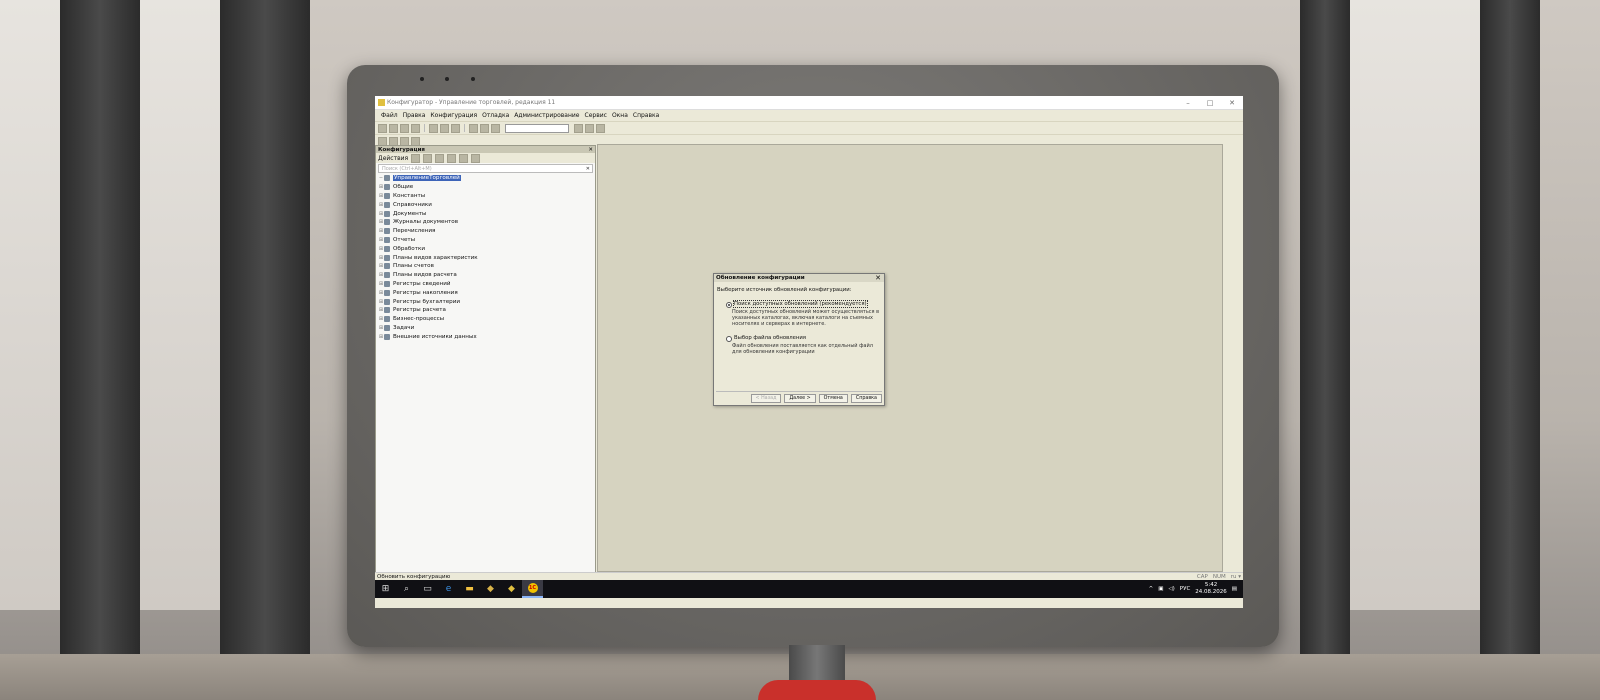 Image resolution: width=1600 pixels, height=700 pixels. I want to click on menu-service: Сервис, so click(596, 115).